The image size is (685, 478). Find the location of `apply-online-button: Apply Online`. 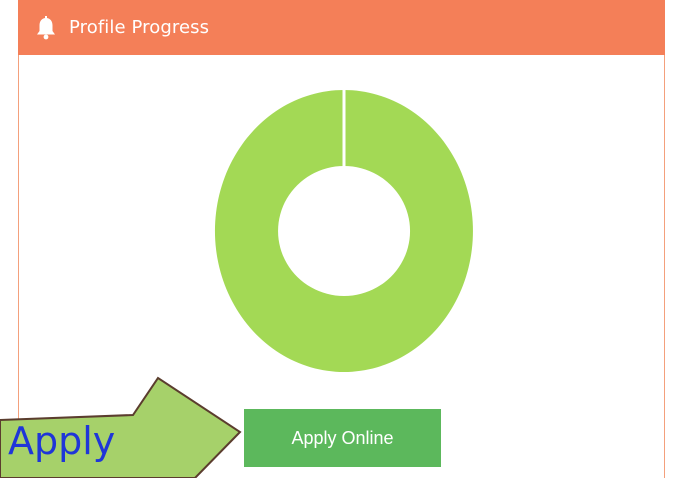

apply-online-button: Apply Online is located at coordinates (342, 438).